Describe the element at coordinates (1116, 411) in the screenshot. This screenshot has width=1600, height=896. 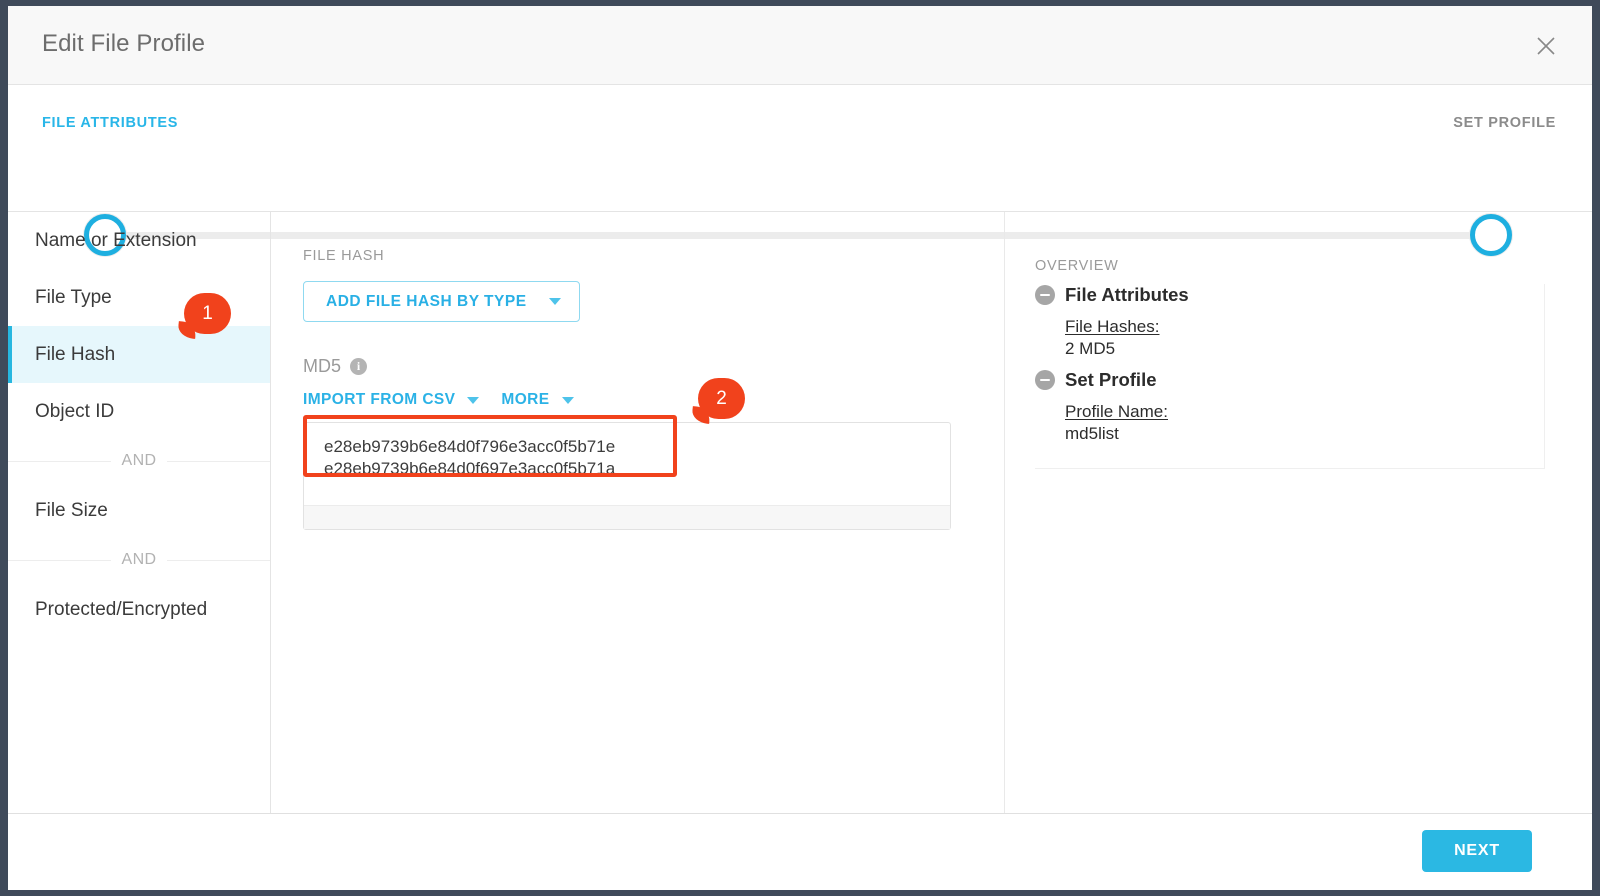
I see `overview-field-key: Profile Name:` at that location.